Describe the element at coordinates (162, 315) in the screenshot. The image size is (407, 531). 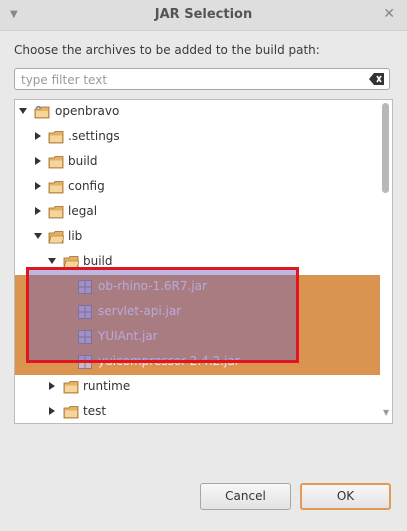
I see `selection-highlight-box` at that location.